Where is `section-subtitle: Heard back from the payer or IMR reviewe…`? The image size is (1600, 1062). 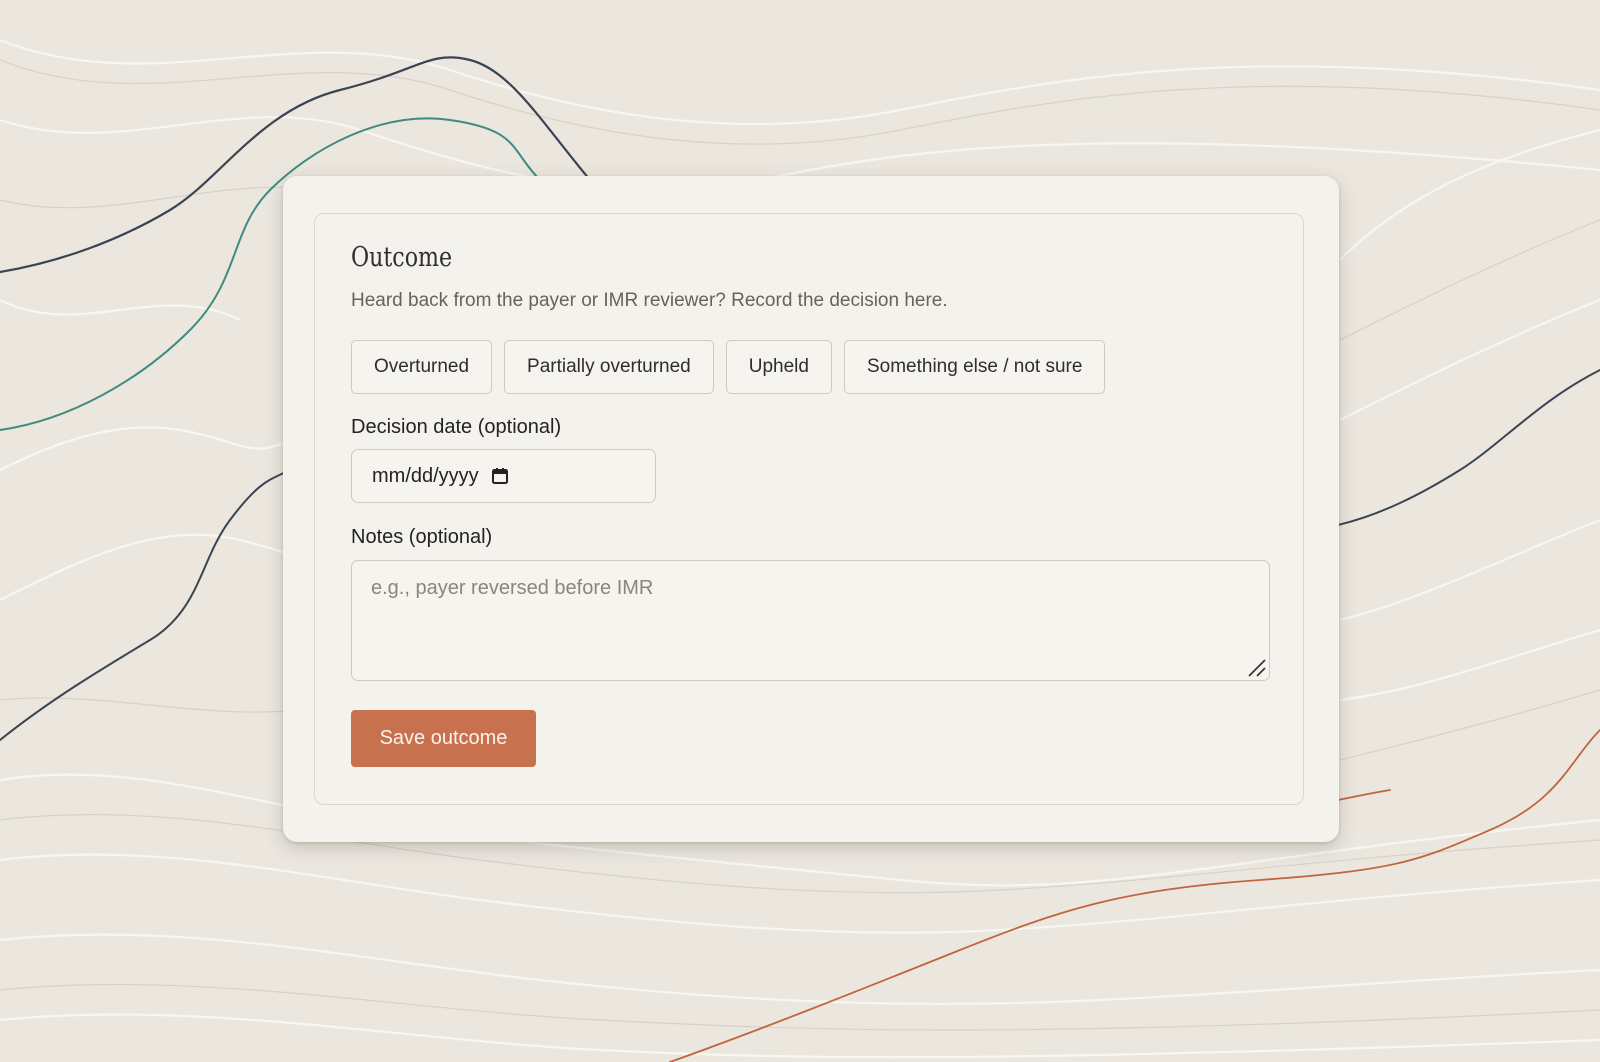
section-subtitle: Heard back from the payer or IMR reviewe… is located at coordinates (649, 300).